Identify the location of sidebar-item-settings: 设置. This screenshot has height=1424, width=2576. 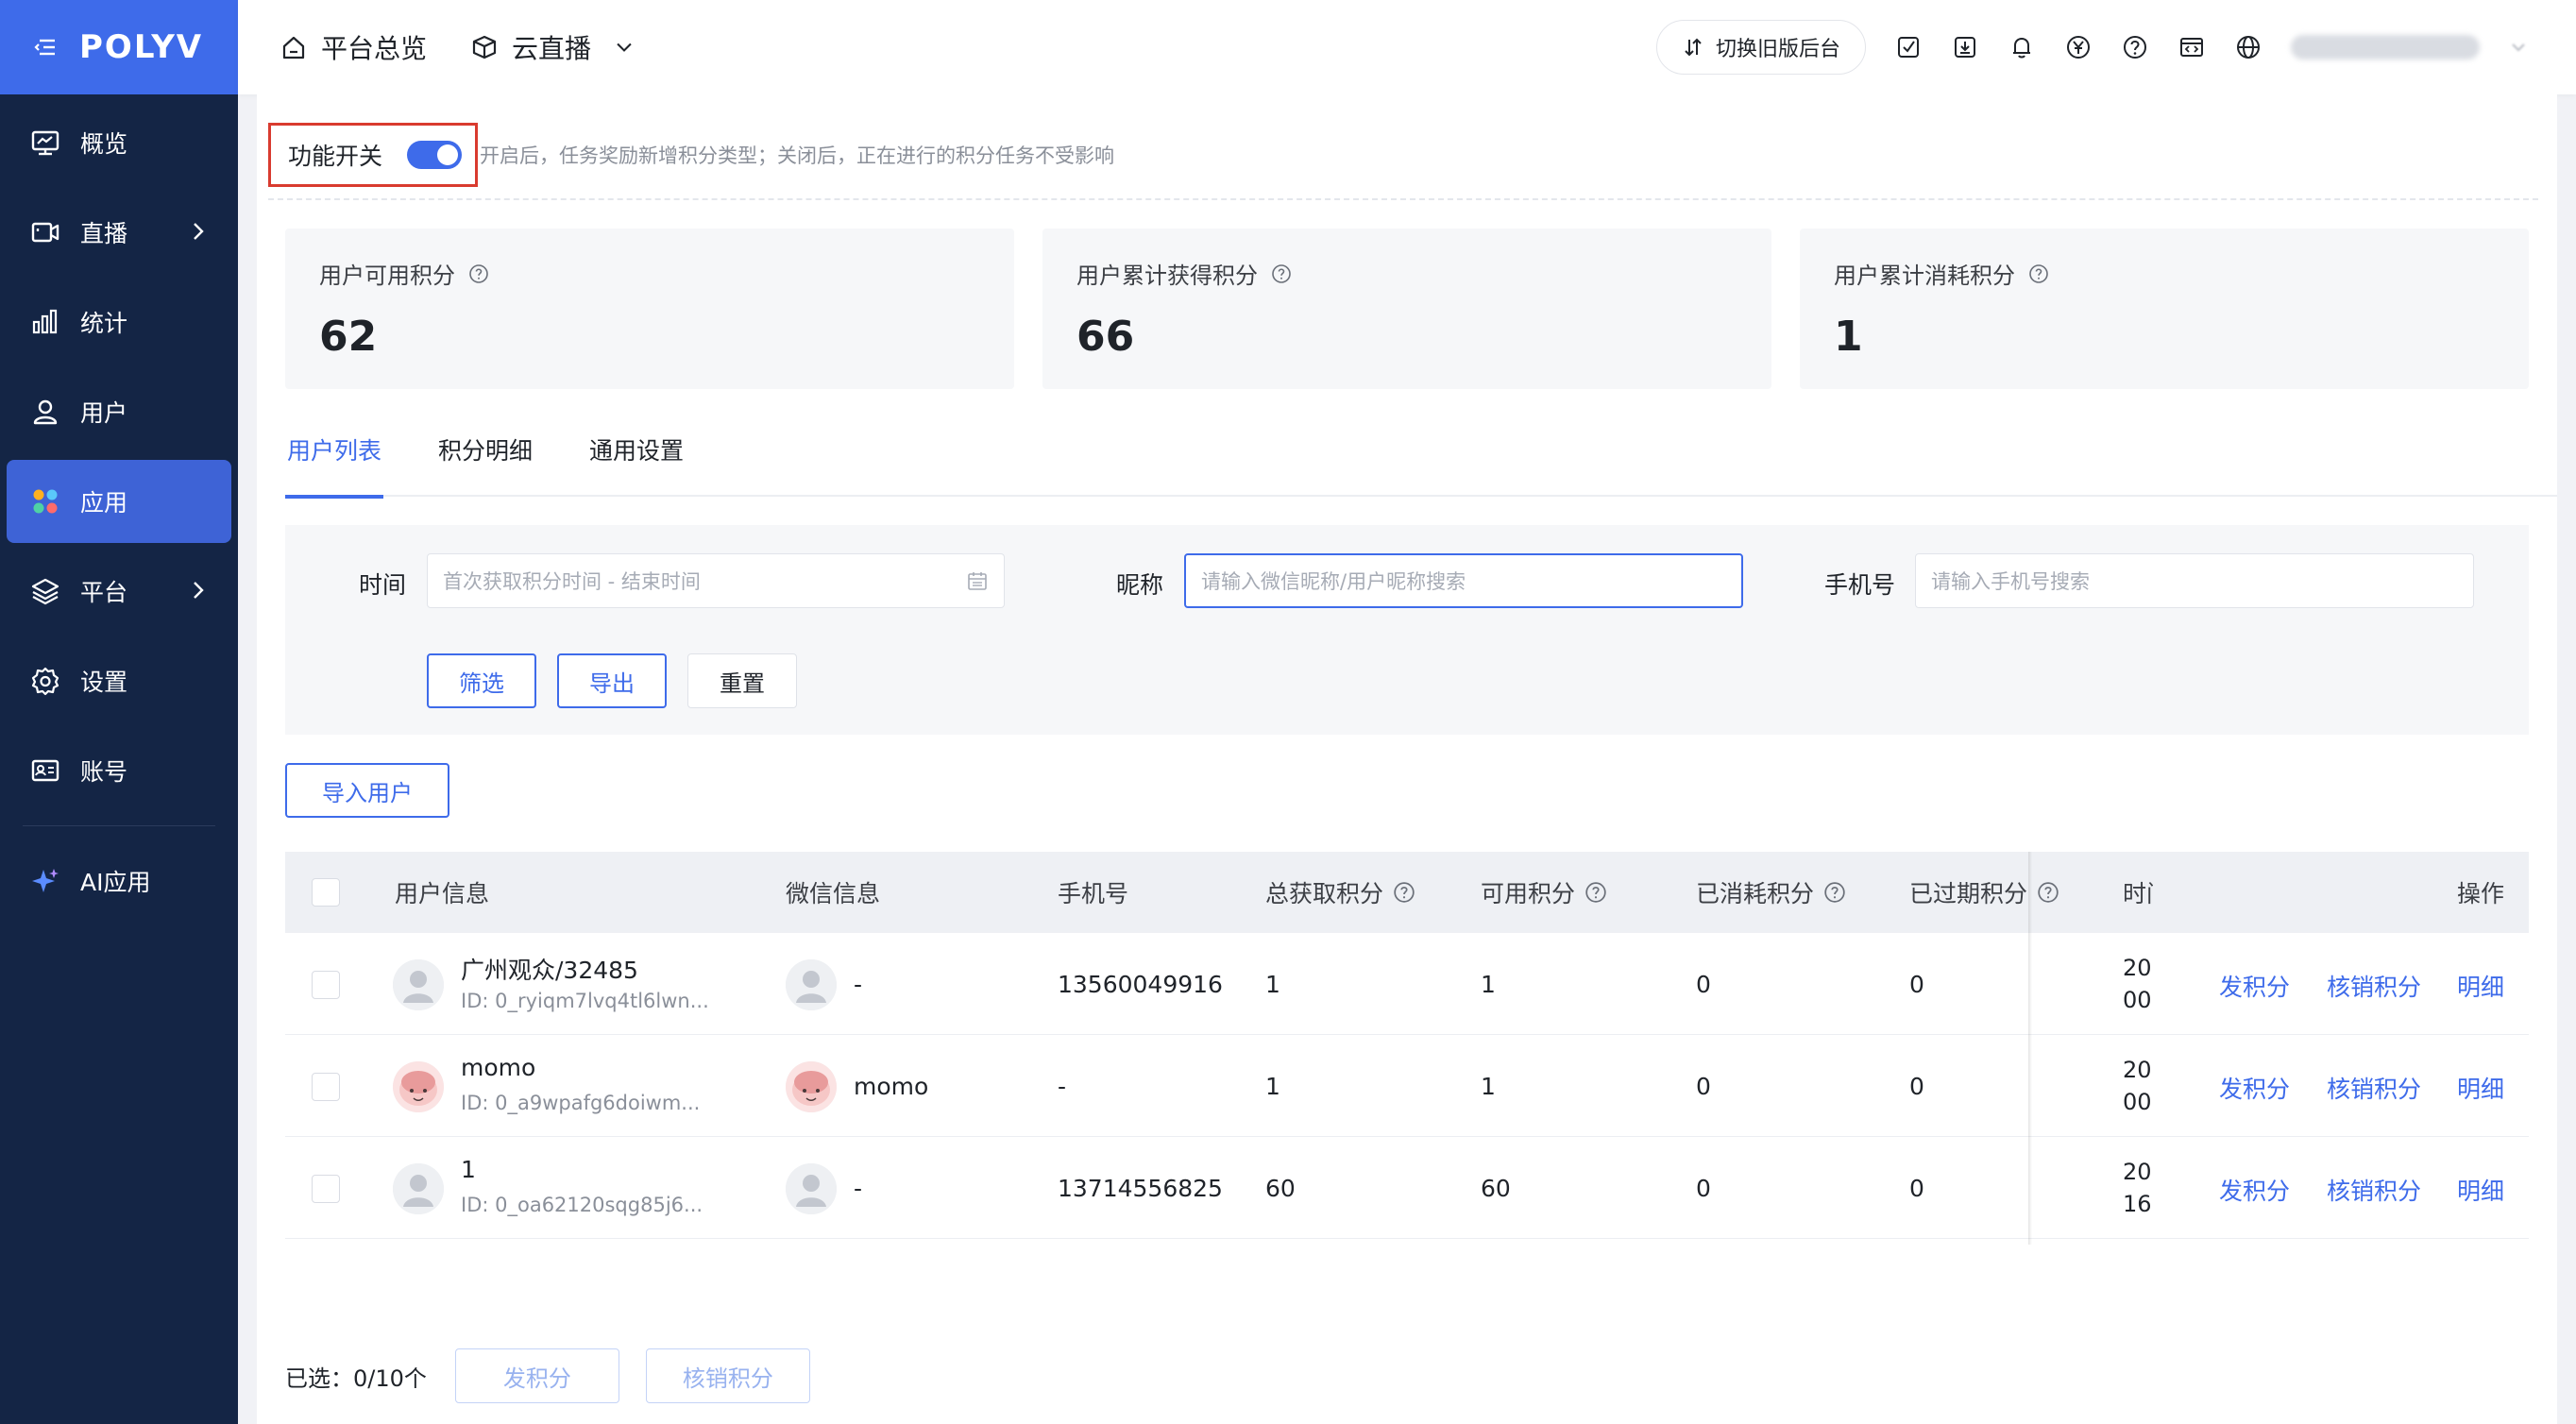
(119, 680).